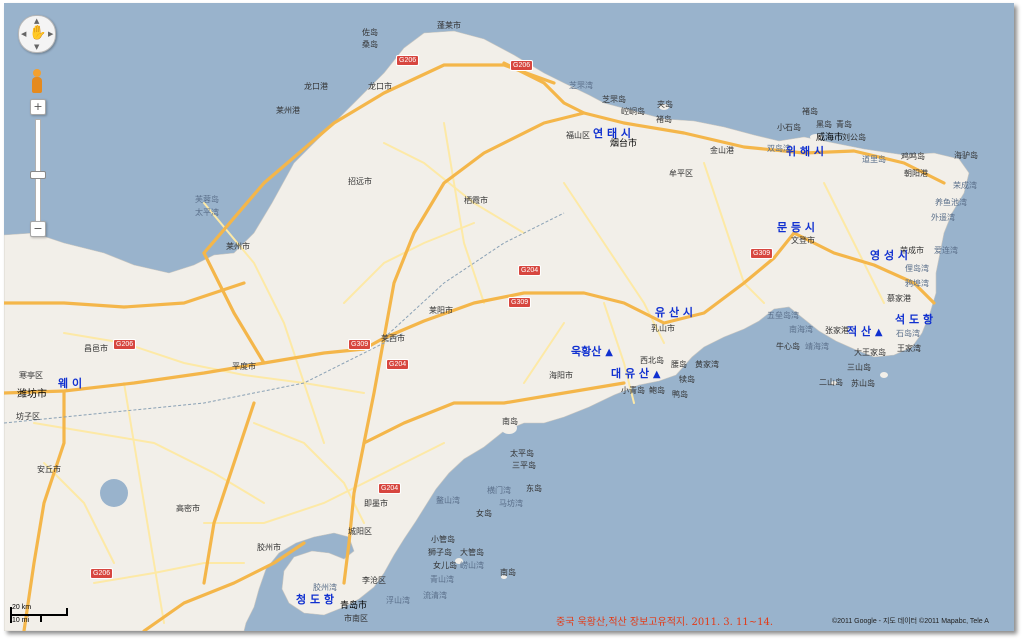 This screenshot has width=1024, height=643. I want to click on place-label: 即墨市, so click(376, 503).